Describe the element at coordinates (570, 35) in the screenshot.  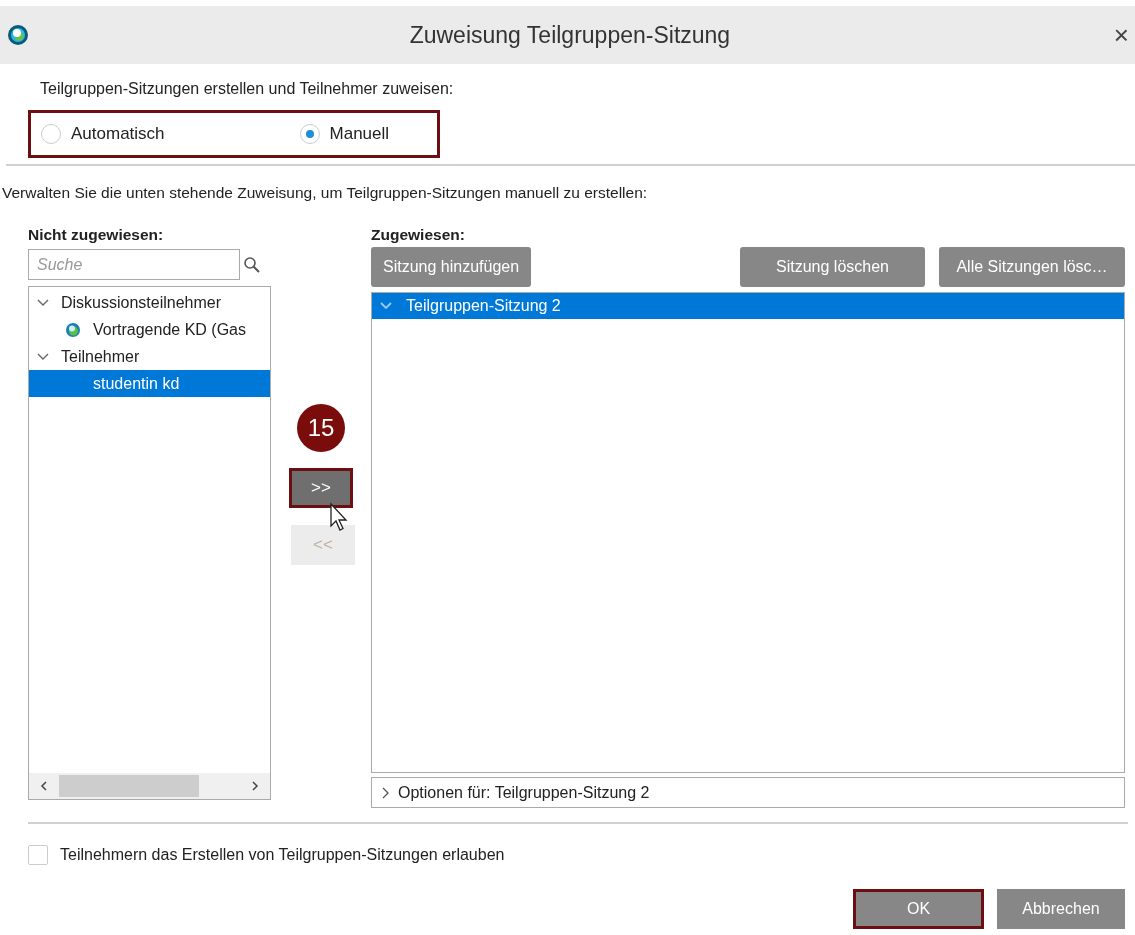
I see `window-title: Zuweisung Teilgruppen-Sitzung` at that location.